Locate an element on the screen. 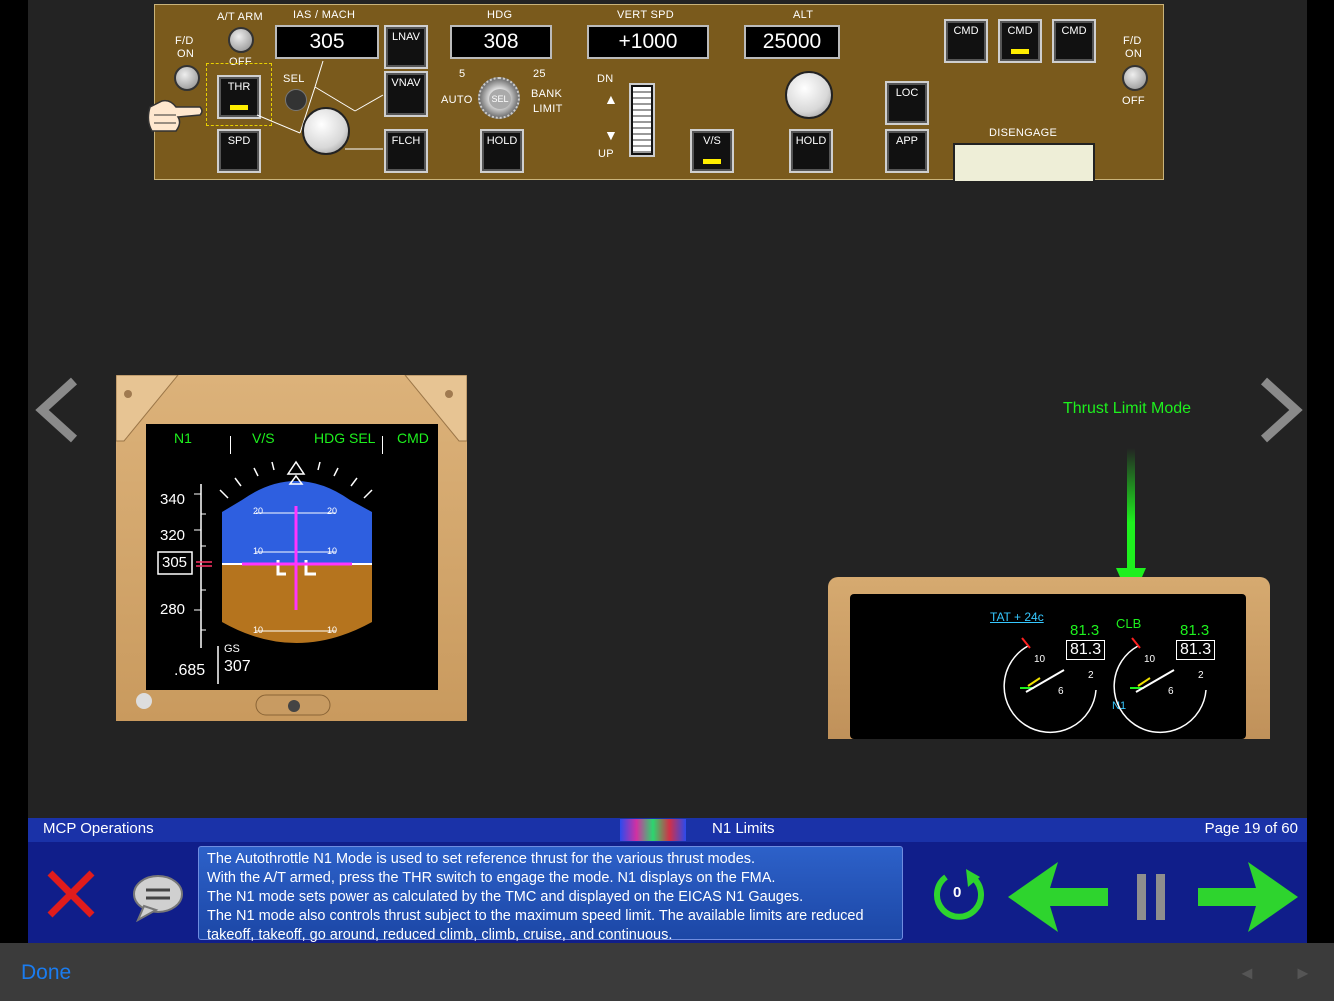 The height and width of the screenshot is (1001, 1334). cmd-center-label: CMD is located at coordinates (1020, 31).